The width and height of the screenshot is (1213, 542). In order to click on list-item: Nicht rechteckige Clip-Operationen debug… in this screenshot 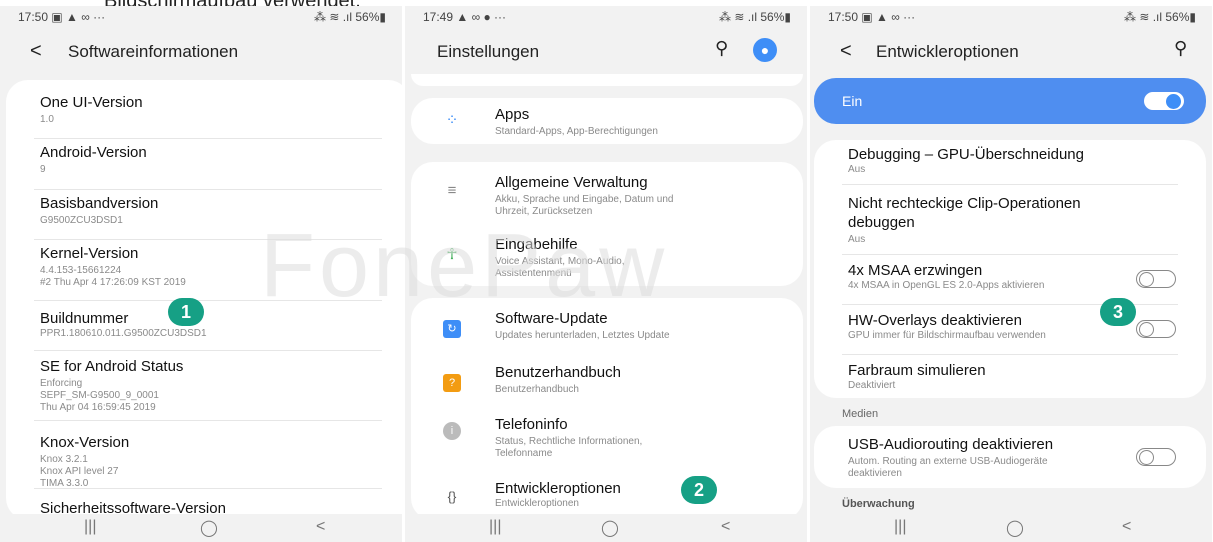, I will do `click(1010, 220)`.